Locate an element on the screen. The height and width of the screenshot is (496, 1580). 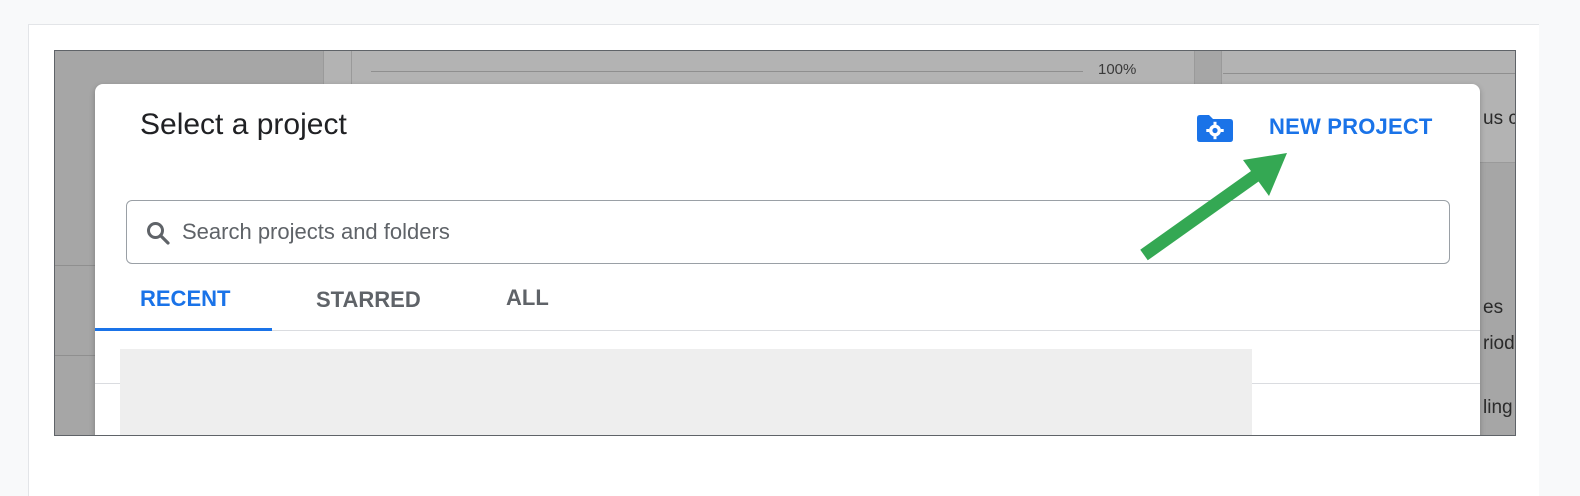
tab-recent: RECENT is located at coordinates (185, 299).